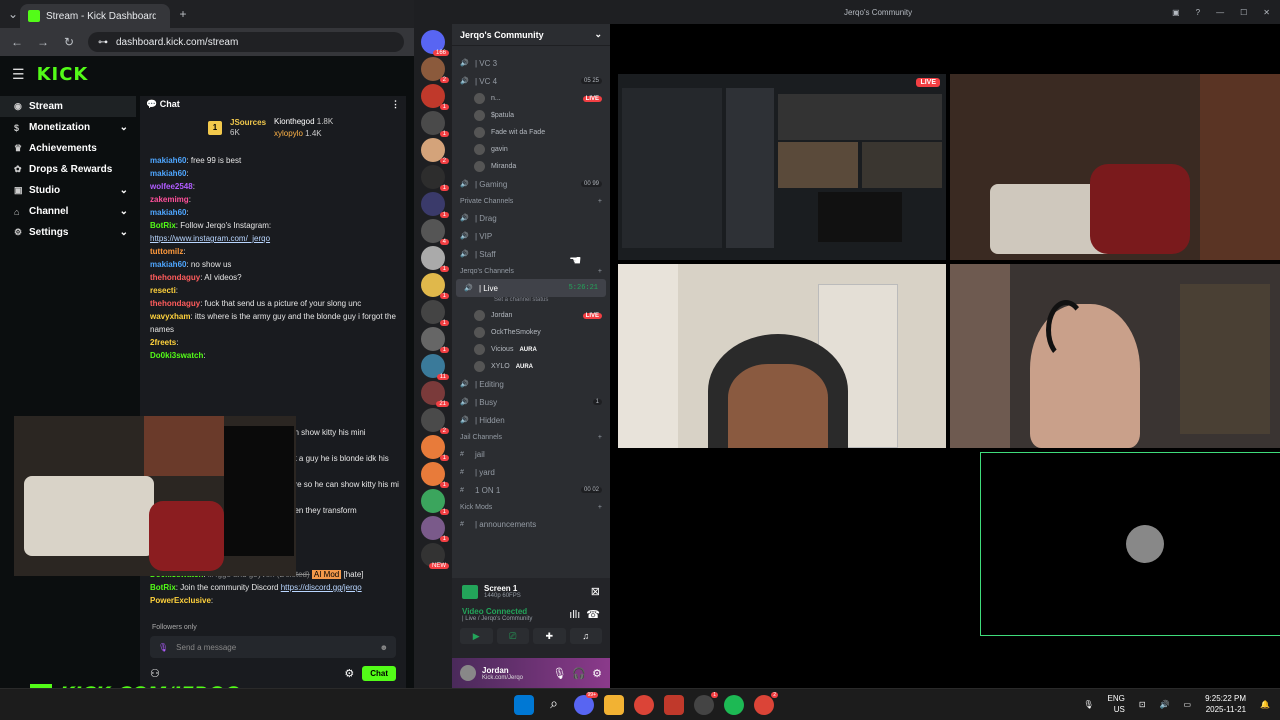 The image size is (1280, 720). Describe the element at coordinates (531, 454) in the screenshot. I see `channel-item: # jail` at that location.